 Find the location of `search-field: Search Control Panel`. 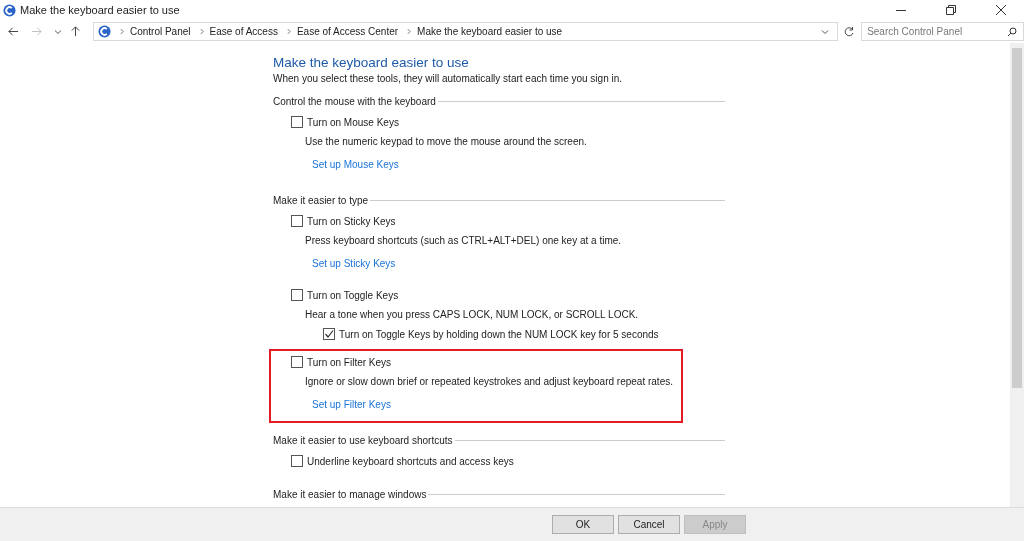

search-field: Search Control Panel is located at coordinates (942, 31).